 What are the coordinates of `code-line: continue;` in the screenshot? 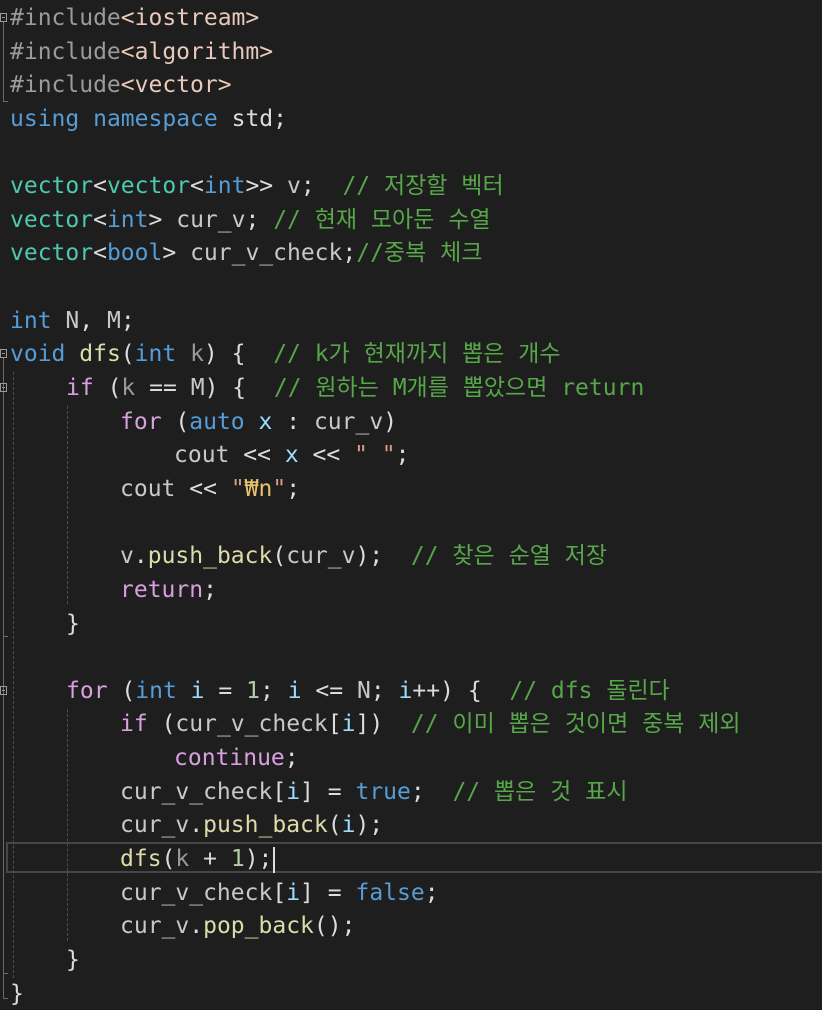 It's located at (236, 758).